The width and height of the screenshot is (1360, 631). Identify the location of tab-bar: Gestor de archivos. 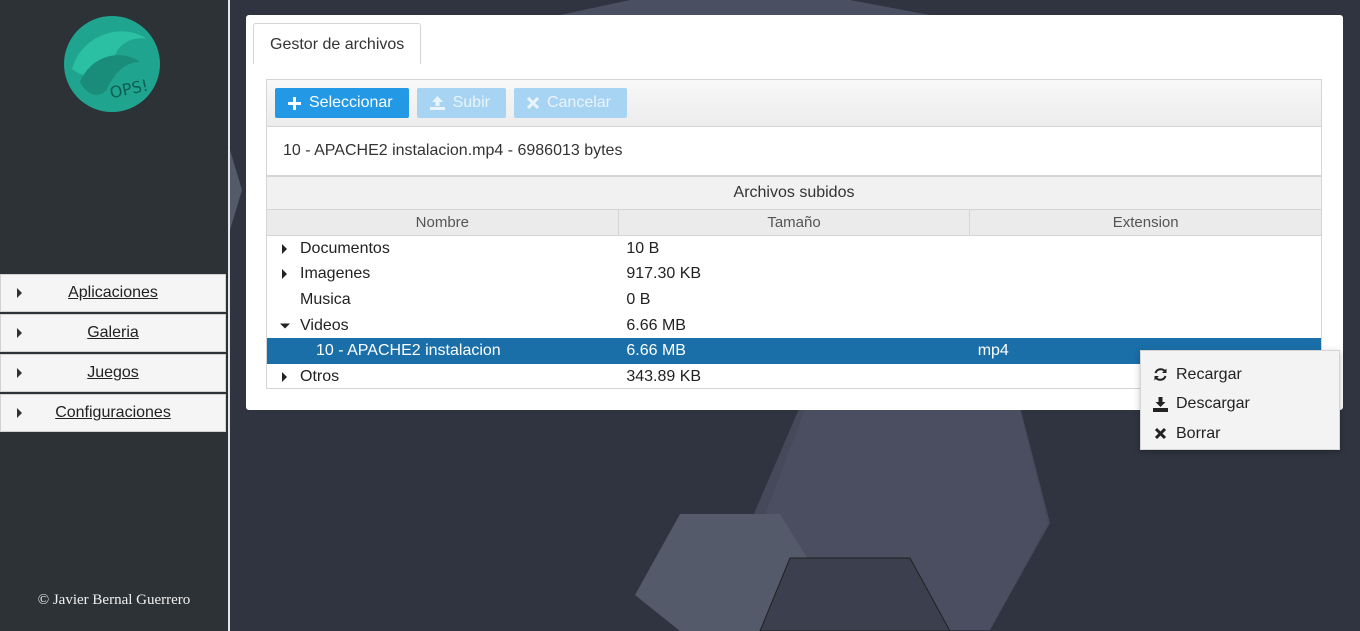
(337, 43).